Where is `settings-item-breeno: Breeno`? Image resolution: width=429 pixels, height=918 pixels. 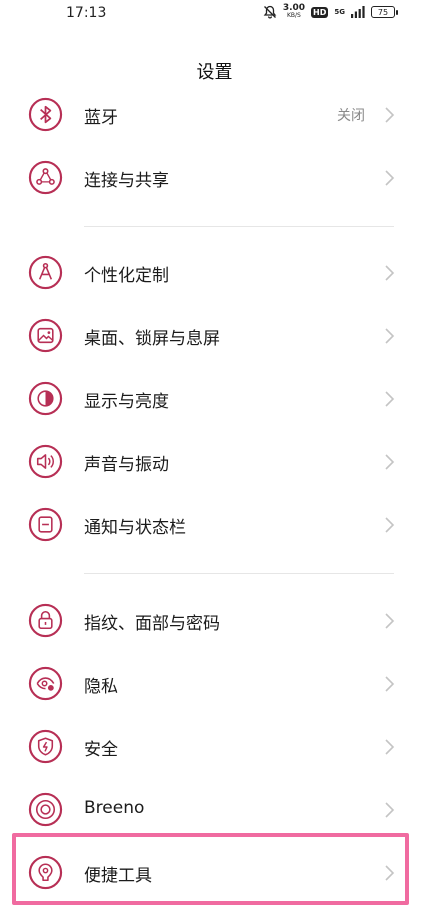
settings-item-breeno: Breeno is located at coordinates (214, 810).